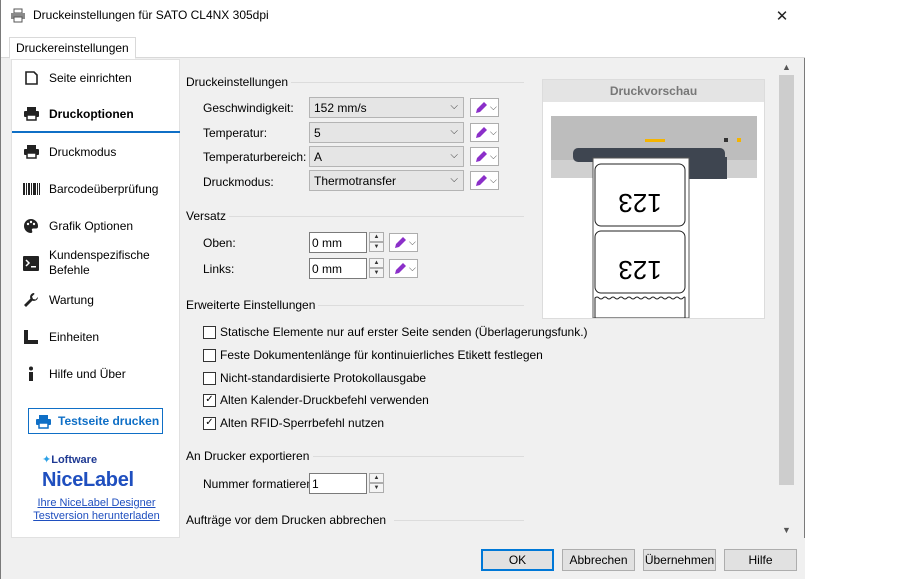 Image resolution: width=900 pixels, height=579 pixels. Describe the element at coordinates (786, 67) in the screenshot. I see `scroll-up-icon: ▲` at that location.